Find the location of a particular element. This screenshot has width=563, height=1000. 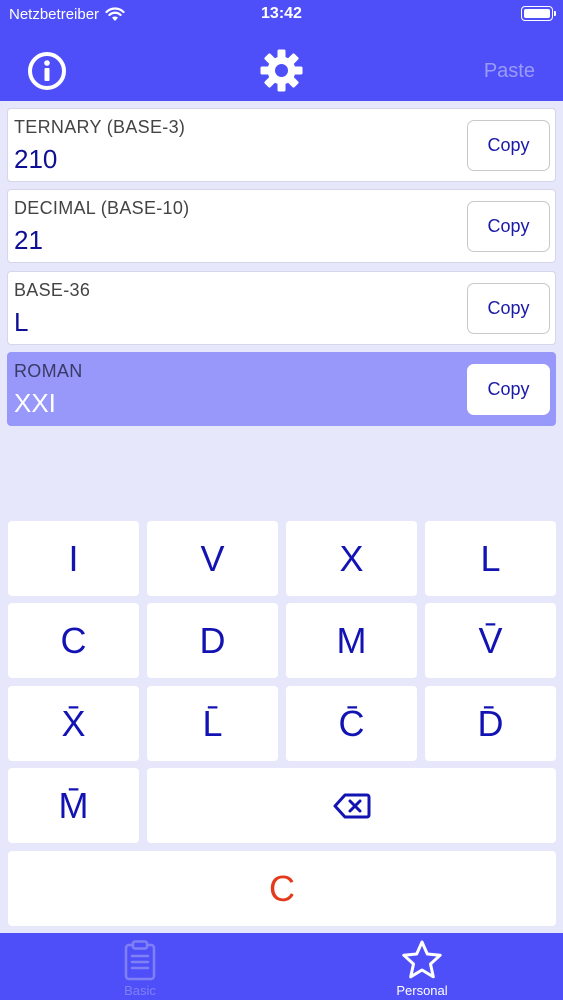

tab-personal: Personal is located at coordinates (422, 966).